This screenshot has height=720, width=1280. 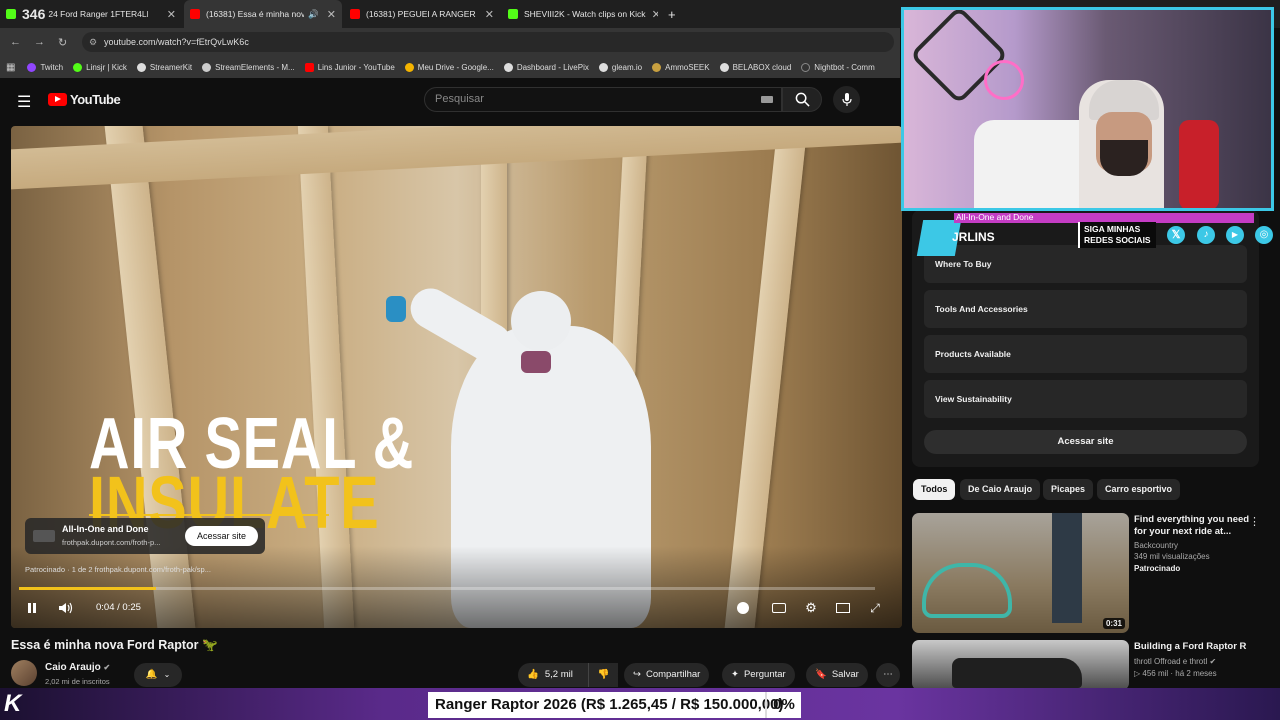 I want to click on url-field: ⚙ youtube.com/watch?v=fEtrQvLwK6c, so click(x=488, y=42).